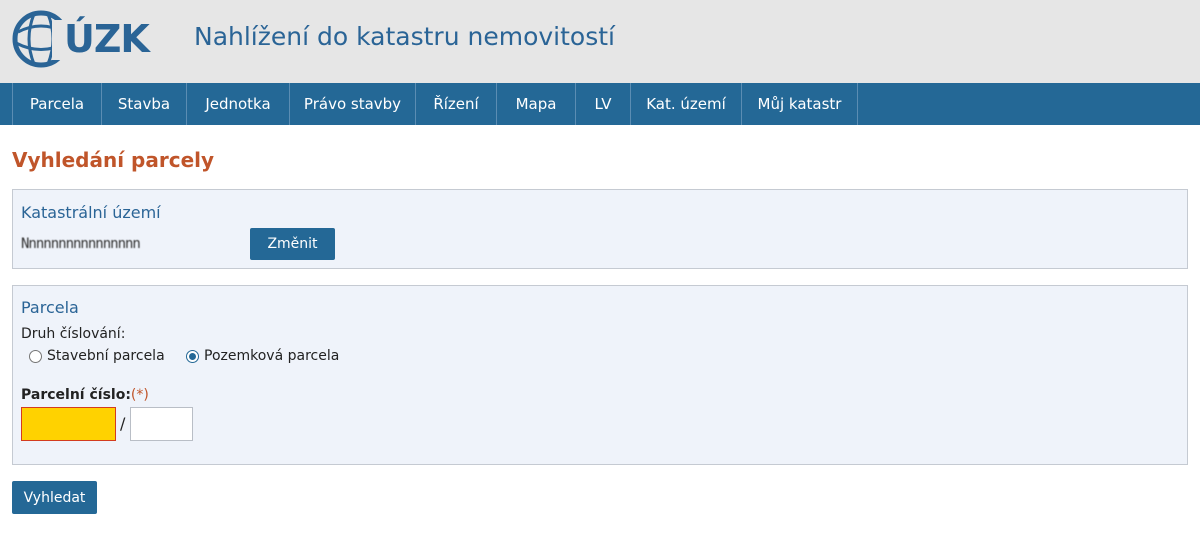 This screenshot has width=1200, height=536. What do you see at coordinates (237, 104) in the screenshot?
I see `nav-item-jednotka: Jednotka` at bounding box center [237, 104].